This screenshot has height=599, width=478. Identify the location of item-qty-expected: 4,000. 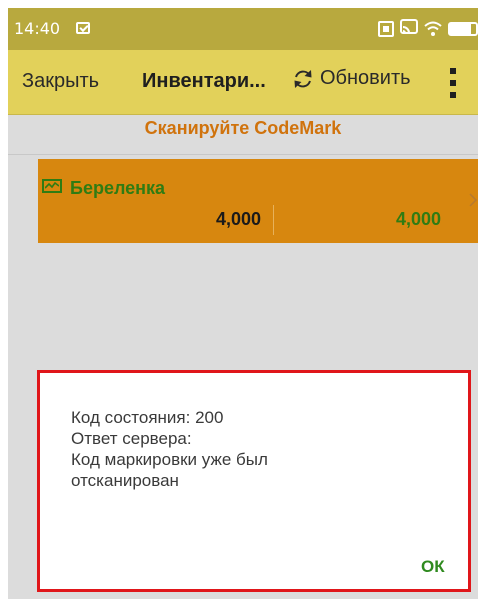
(239, 219).